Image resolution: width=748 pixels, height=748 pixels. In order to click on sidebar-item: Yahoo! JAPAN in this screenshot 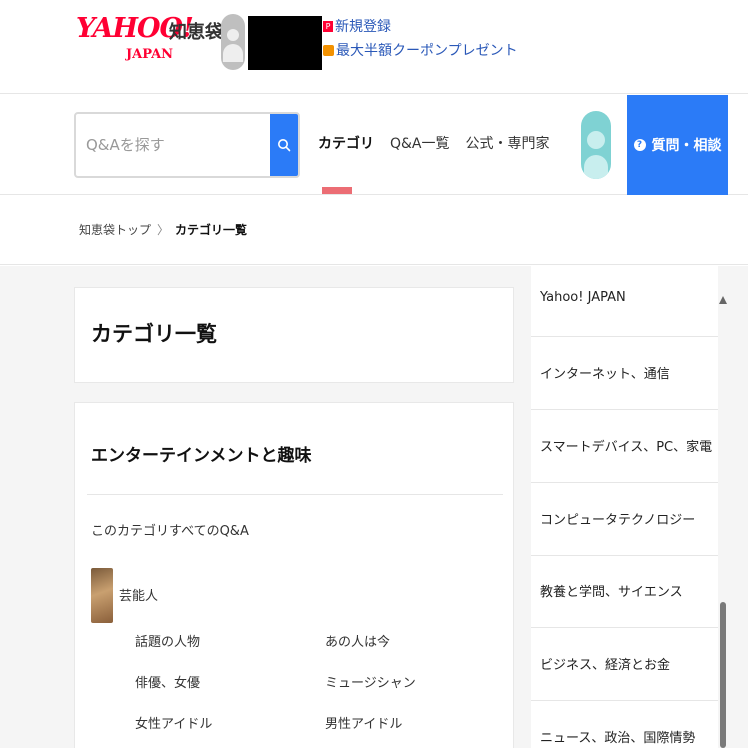, I will do `click(624, 301)`.